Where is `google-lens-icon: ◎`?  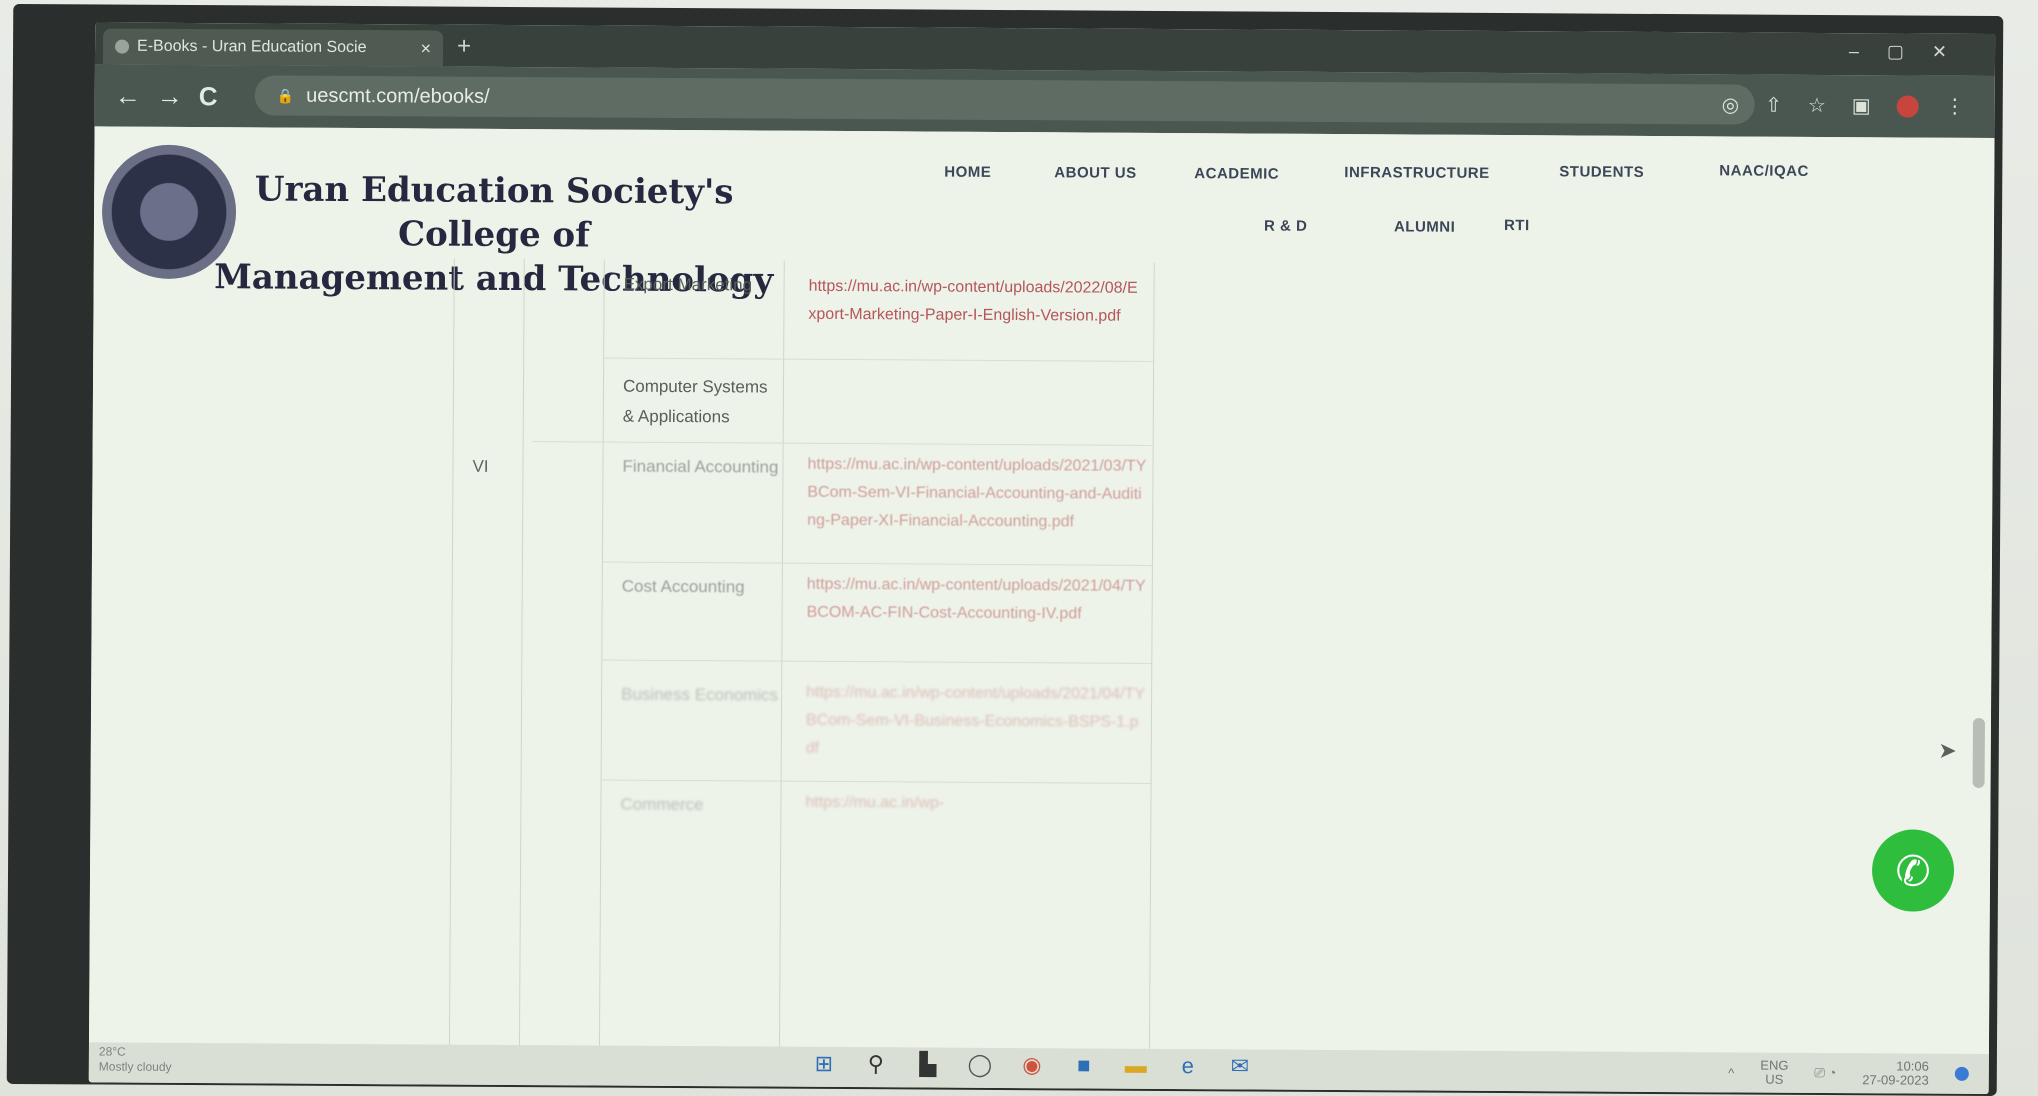 google-lens-icon: ◎ is located at coordinates (1731, 104).